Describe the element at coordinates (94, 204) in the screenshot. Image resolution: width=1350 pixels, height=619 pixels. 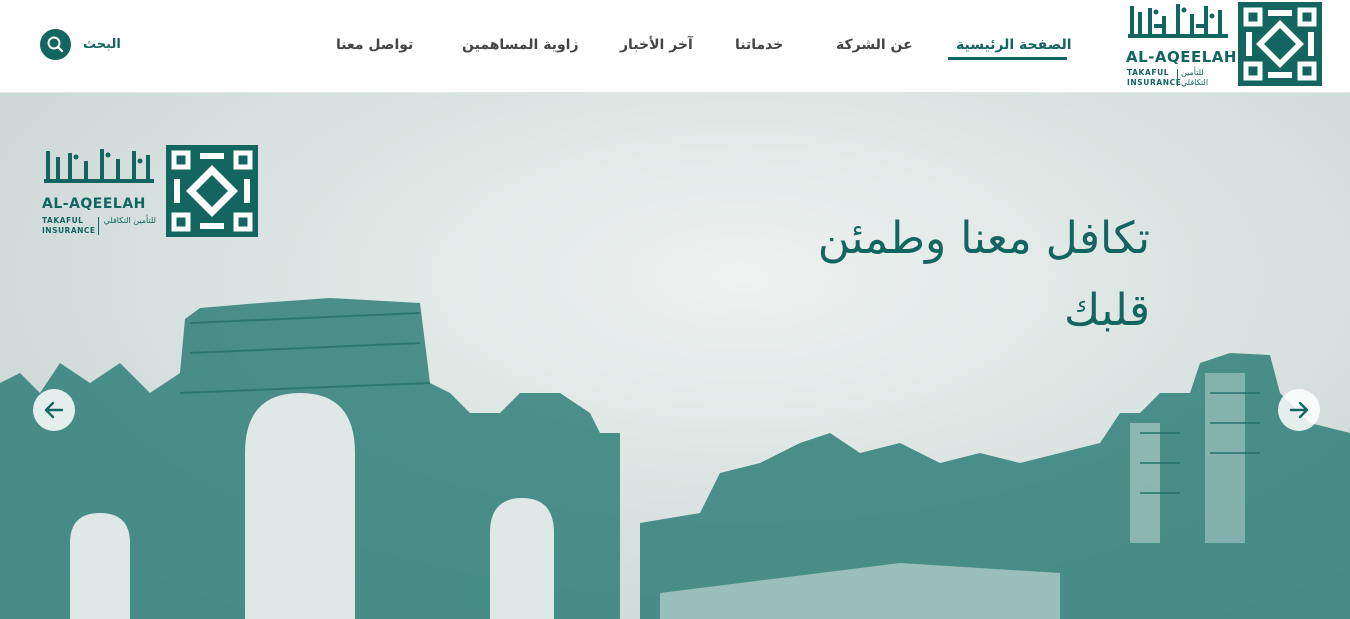
I see `hero-logo-name: AL-AQEELAH` at that location.